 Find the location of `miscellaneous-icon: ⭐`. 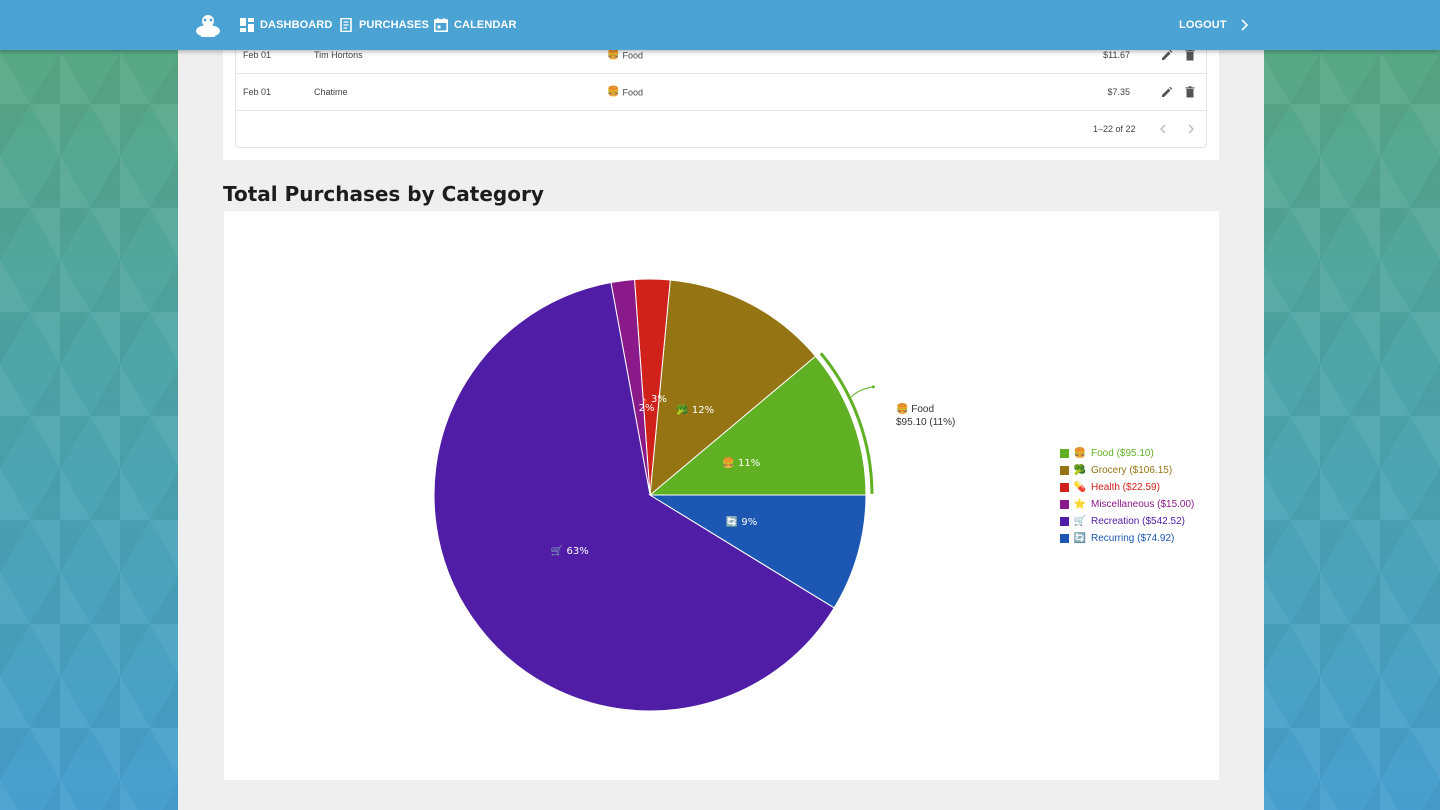

miscellaneous-icon: ⭐ is located at coordinates (1080, 504).